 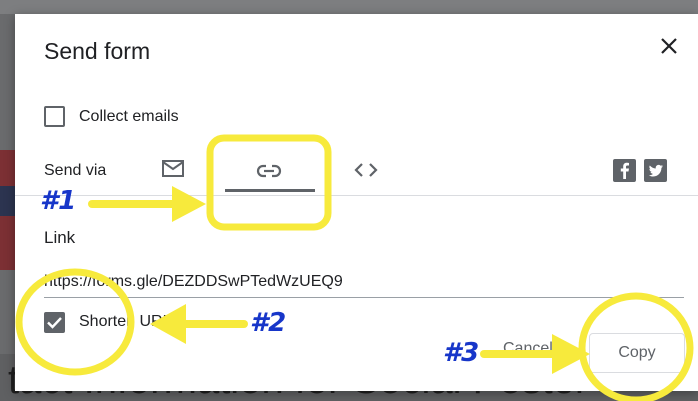 What do you see at coordinates (356, 195) in the screenshot?
I see `tabs-divider` at bounding box center [356, 195].